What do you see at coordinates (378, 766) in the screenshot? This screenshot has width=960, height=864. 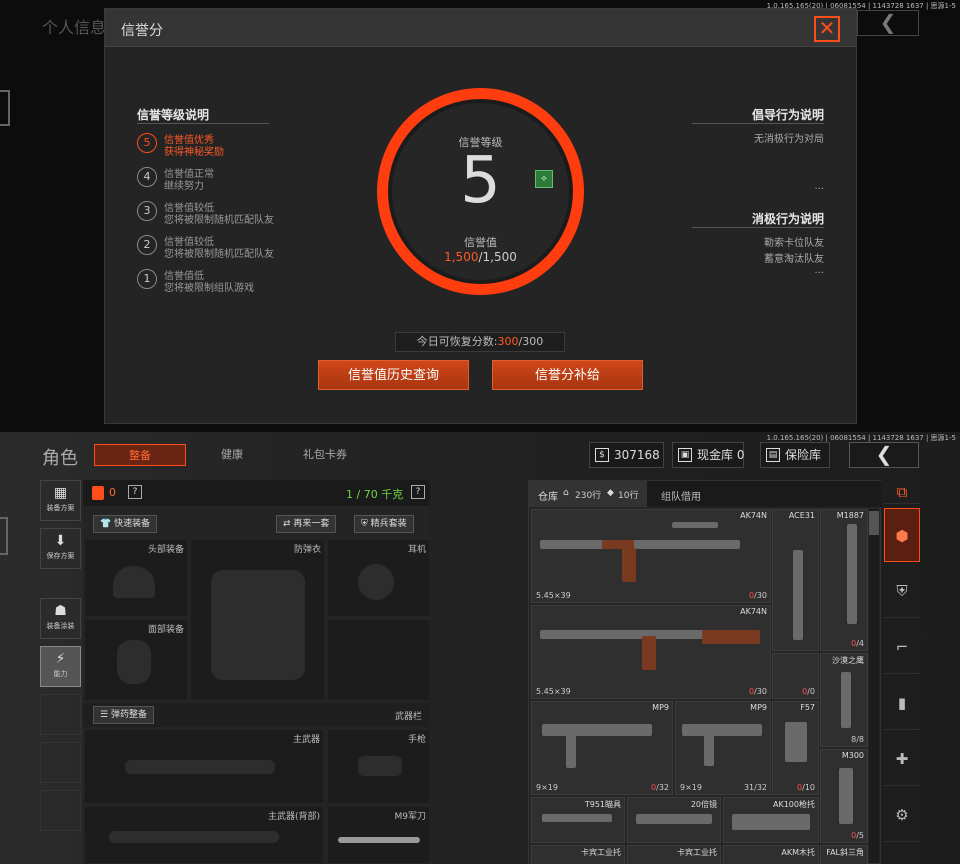 I see `pistol-slot: 手枪` at bounding box center [378, 766].